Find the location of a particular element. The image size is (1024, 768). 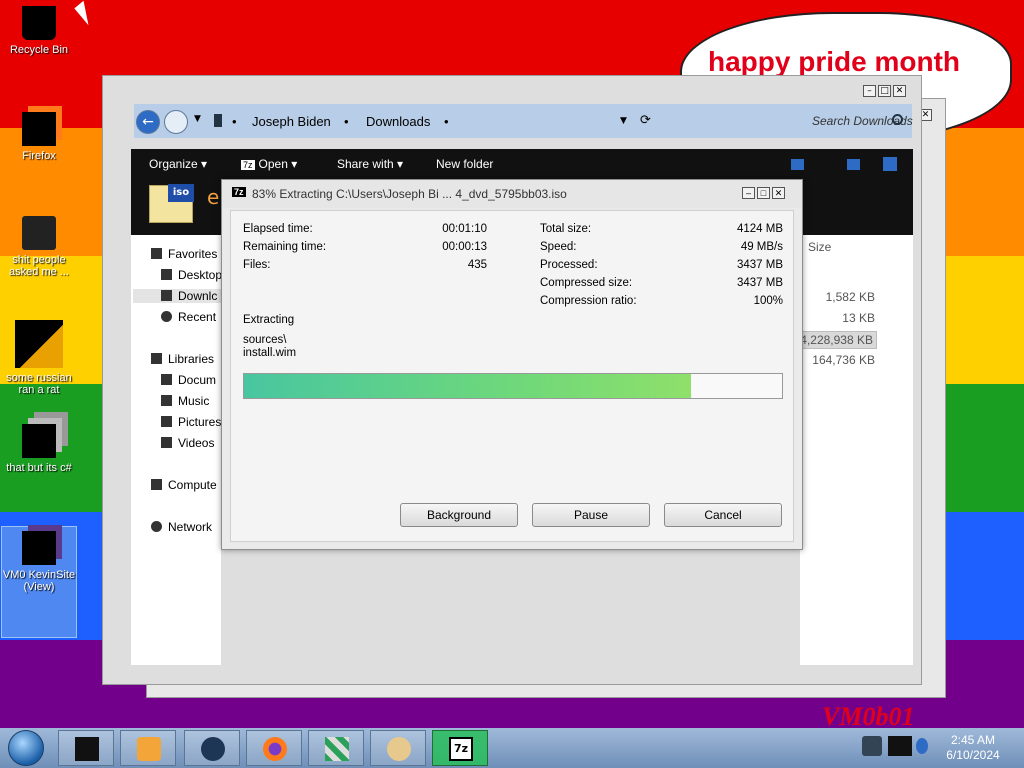

nav-music: Music is located at coordinates (185, 401).